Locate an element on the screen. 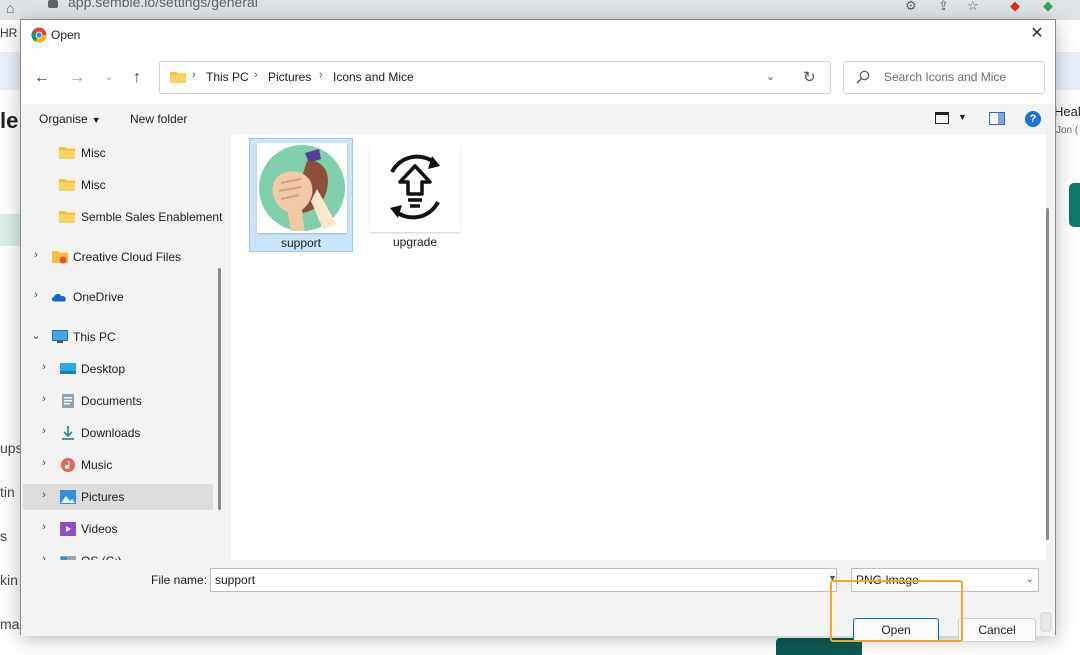 The image size is (1080, 655). star-icon: ☆ is located at coordinates (973, 7).